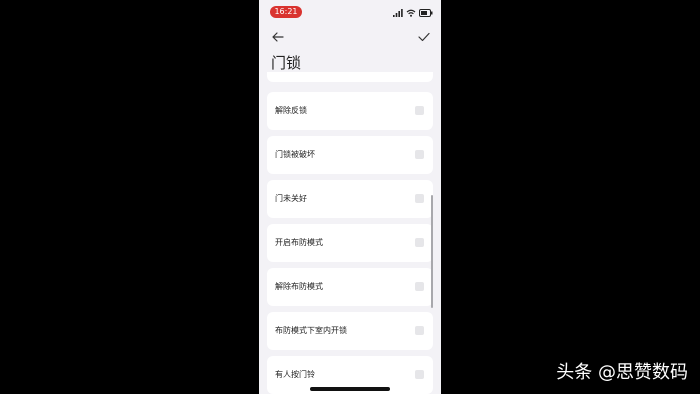 This screenshot has height=394, width=700. I want to click on option-lock-damaged: 门锁被破坏, so click(350, 155).